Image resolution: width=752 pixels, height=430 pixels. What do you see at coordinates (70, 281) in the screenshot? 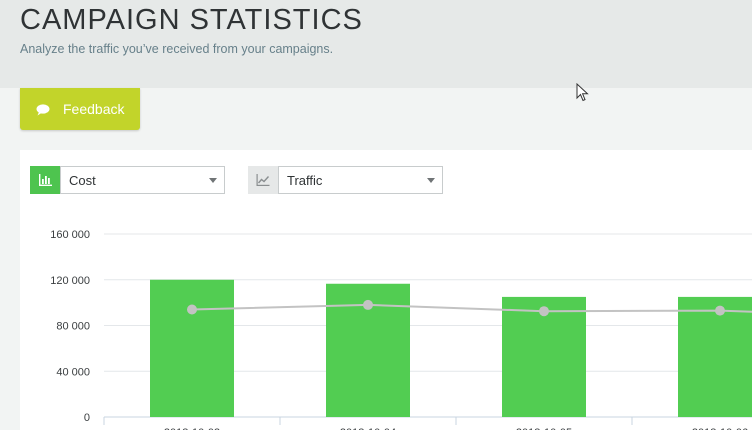
I see `y-tick-label: 120 000` at bounding box center [70, 281].